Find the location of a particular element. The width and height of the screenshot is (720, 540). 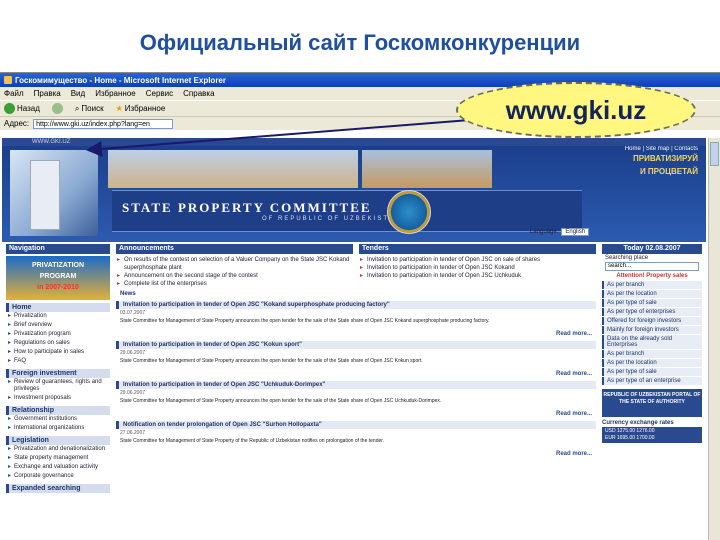

property-filter-item: As per type of an enterprise is located at coordinates (652, 381).